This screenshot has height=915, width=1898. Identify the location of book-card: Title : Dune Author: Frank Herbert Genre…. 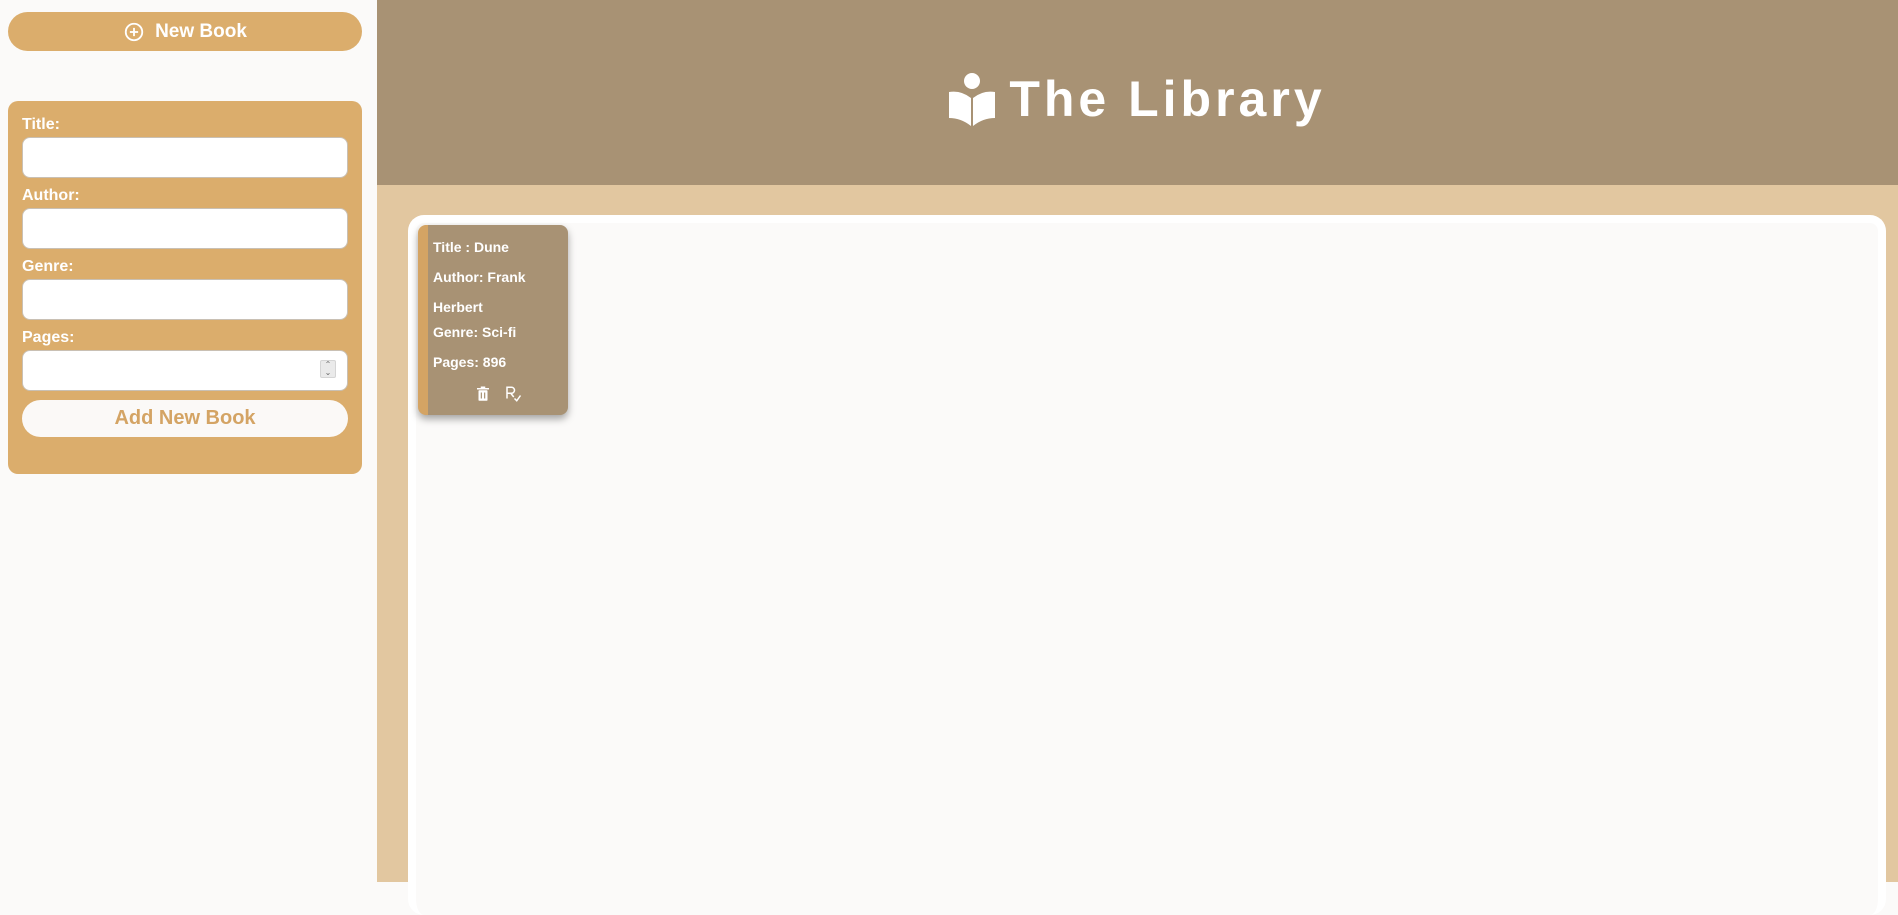
(493, 320).